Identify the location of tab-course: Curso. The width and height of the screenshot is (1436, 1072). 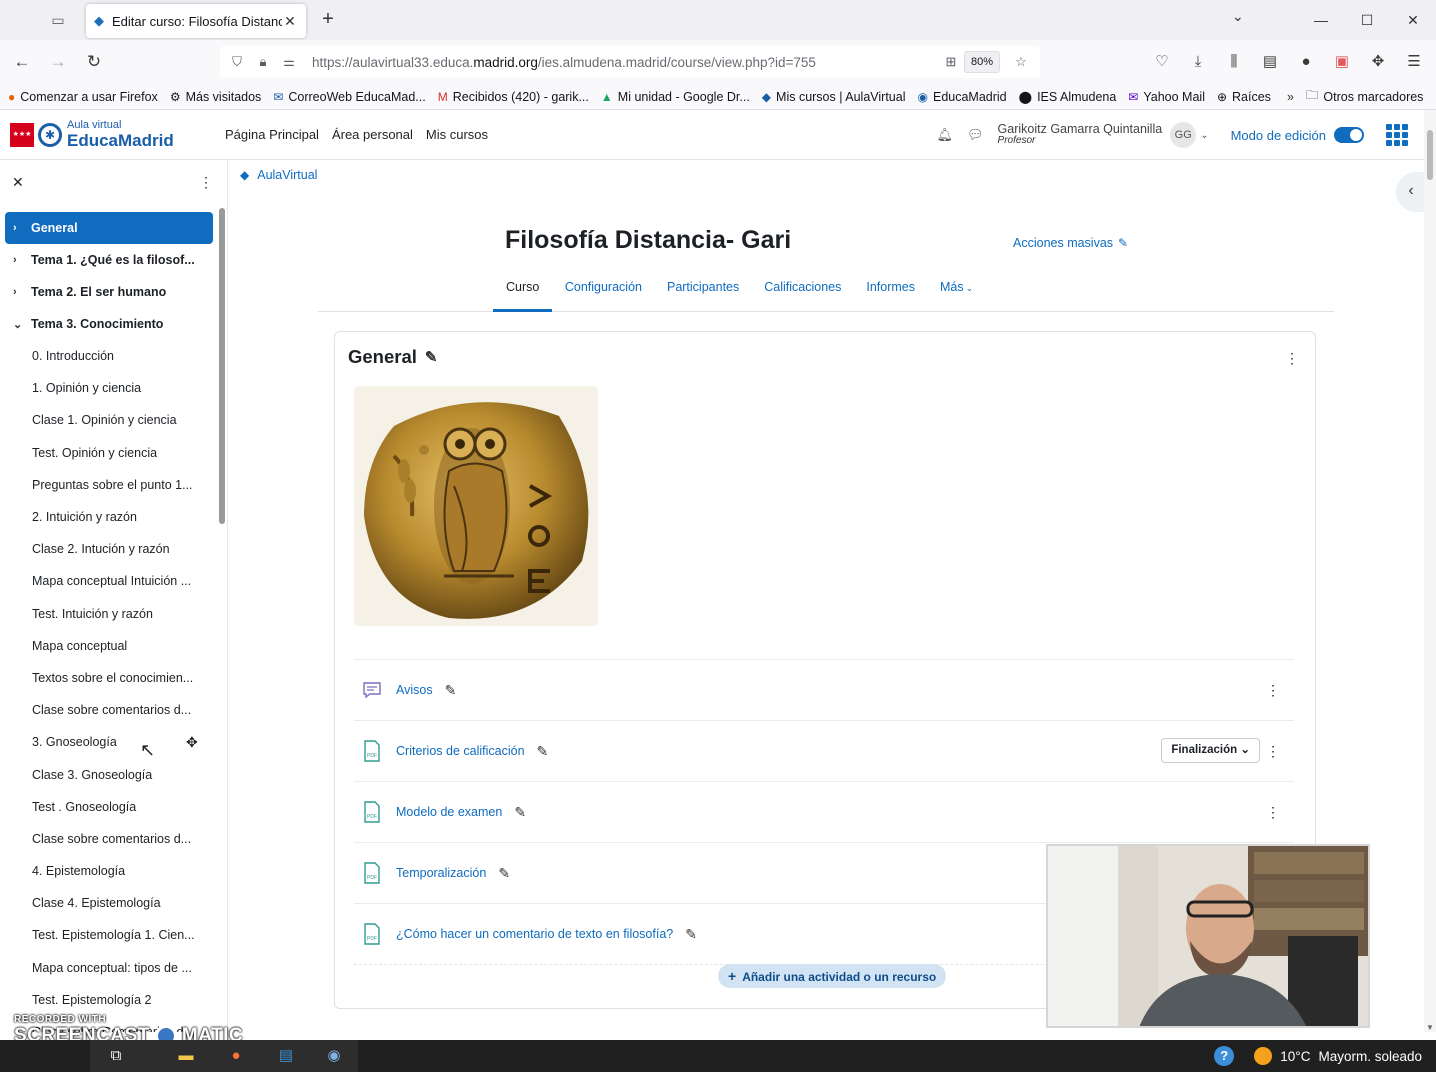
(523, 292).